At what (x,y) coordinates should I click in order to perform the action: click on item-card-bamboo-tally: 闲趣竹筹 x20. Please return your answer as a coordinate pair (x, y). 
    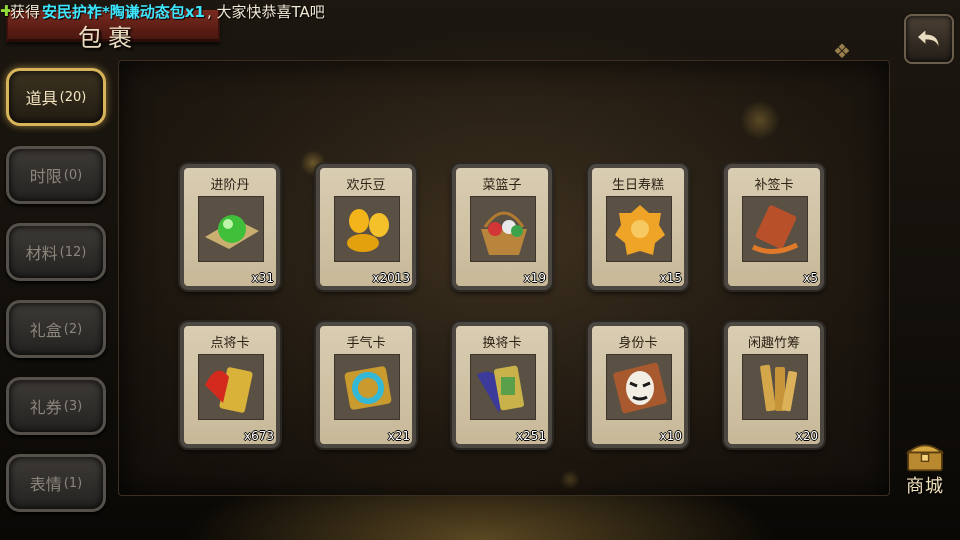
    Looking at the image, I should click on (774, 385).